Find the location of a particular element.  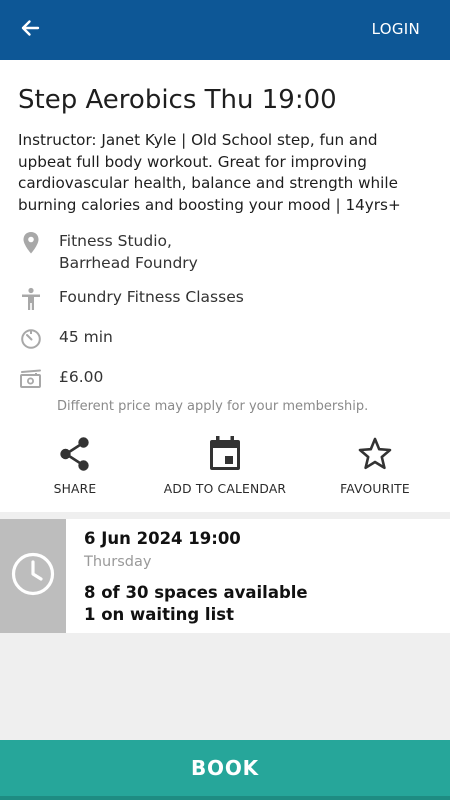

clock-icon is located at coordinates (33, 576).